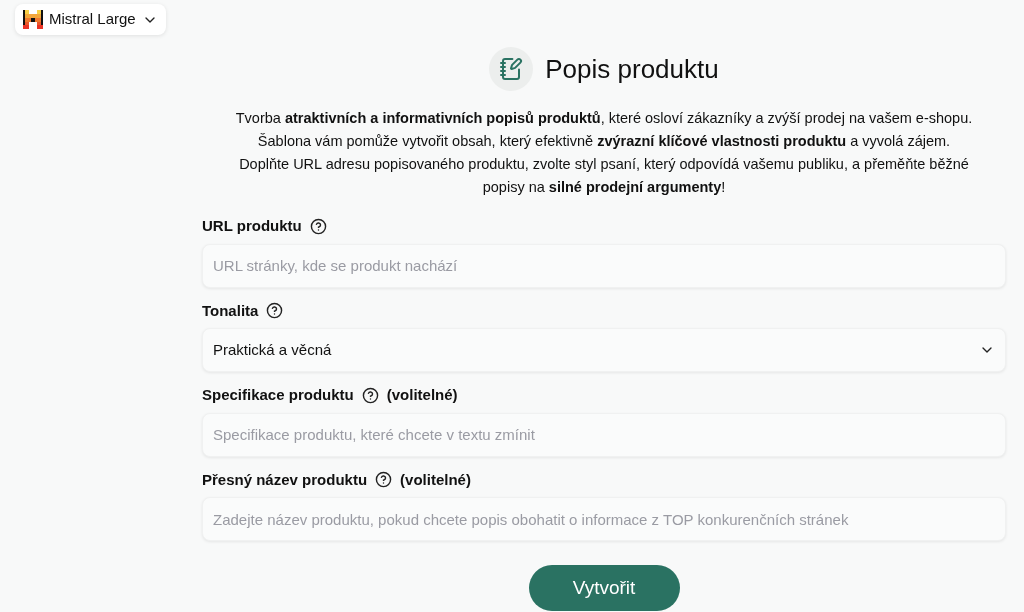  I want to click on text-field: URL stránky, kde se produkt nachází, so click(604, 265).